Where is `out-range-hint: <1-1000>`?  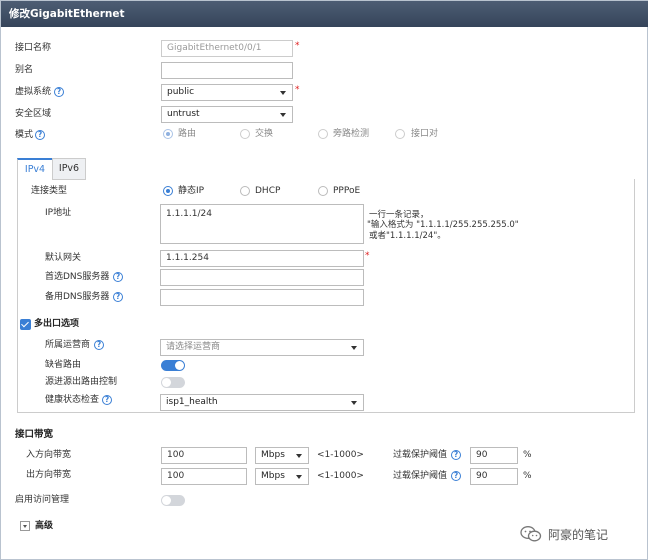 out-range-hint: <1-1000> is located at coordinates (340, 476).